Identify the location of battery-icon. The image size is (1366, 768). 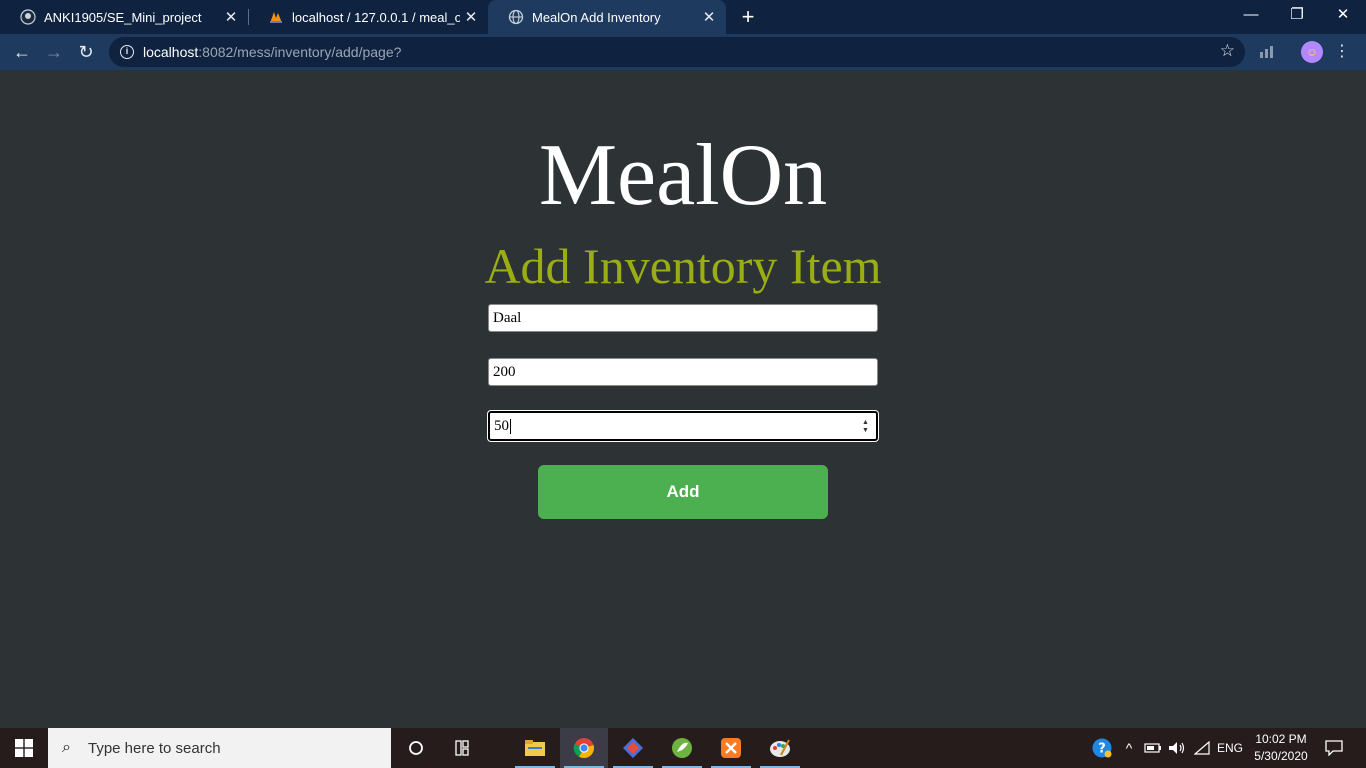
(1153, 748).